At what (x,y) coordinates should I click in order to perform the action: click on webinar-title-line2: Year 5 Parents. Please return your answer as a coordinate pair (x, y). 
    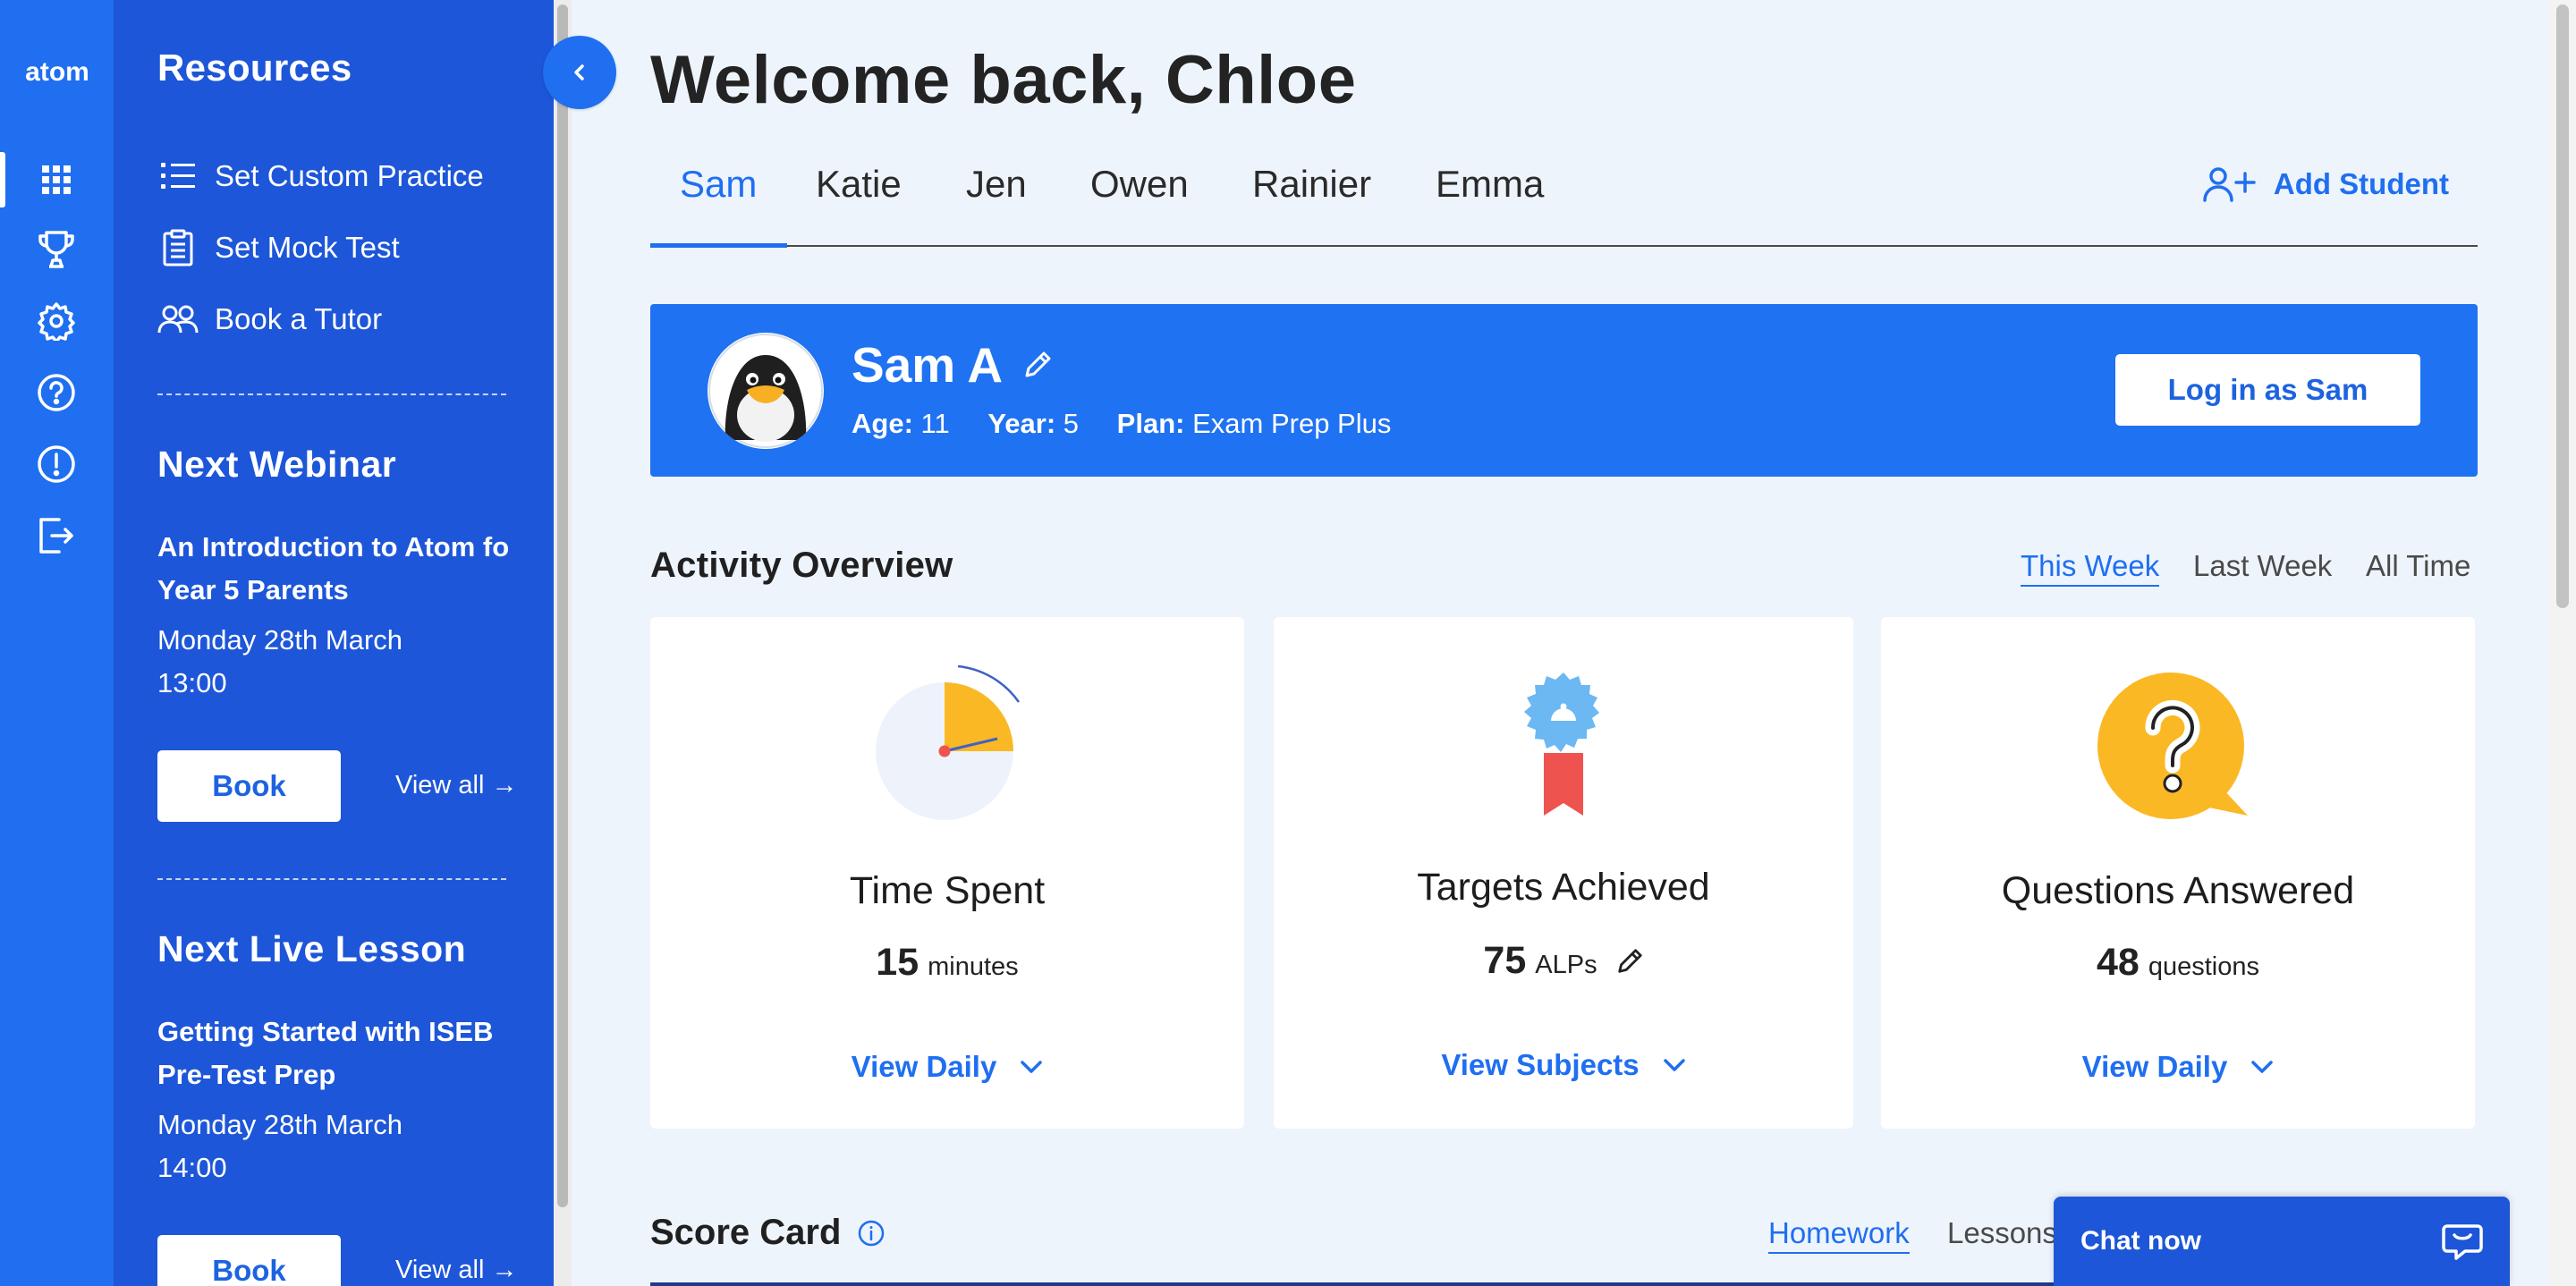
    Looking at the image, I should click on (253, 589).